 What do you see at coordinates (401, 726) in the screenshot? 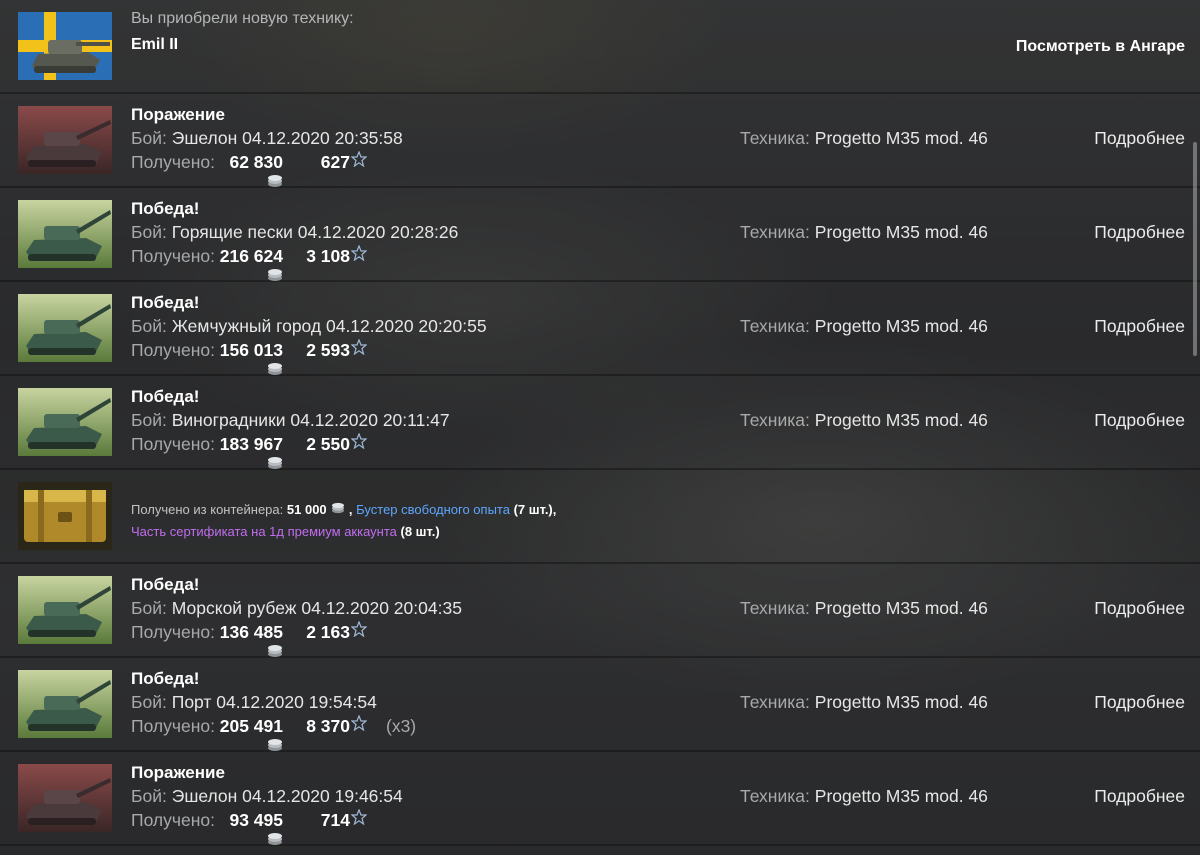
I see `xp-multiplier: (x3)` at bounding box center [401, 726].